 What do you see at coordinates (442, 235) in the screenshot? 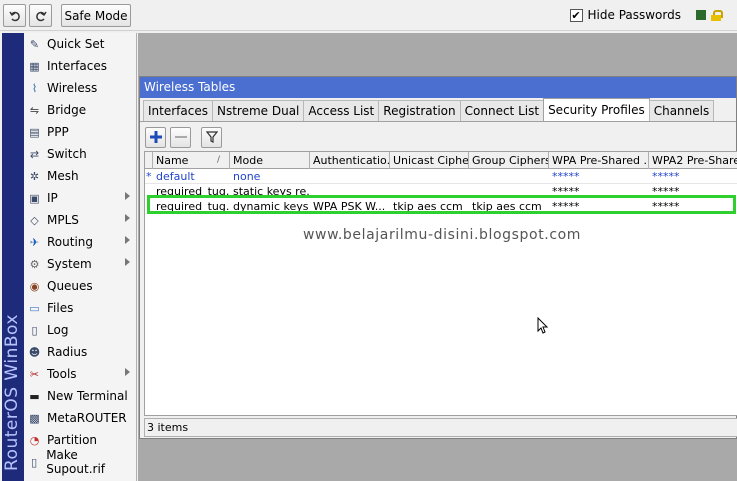
I see `watermark-text: www.belajarilmu-disini.blogspot.com` at bounding box center [442, 235].